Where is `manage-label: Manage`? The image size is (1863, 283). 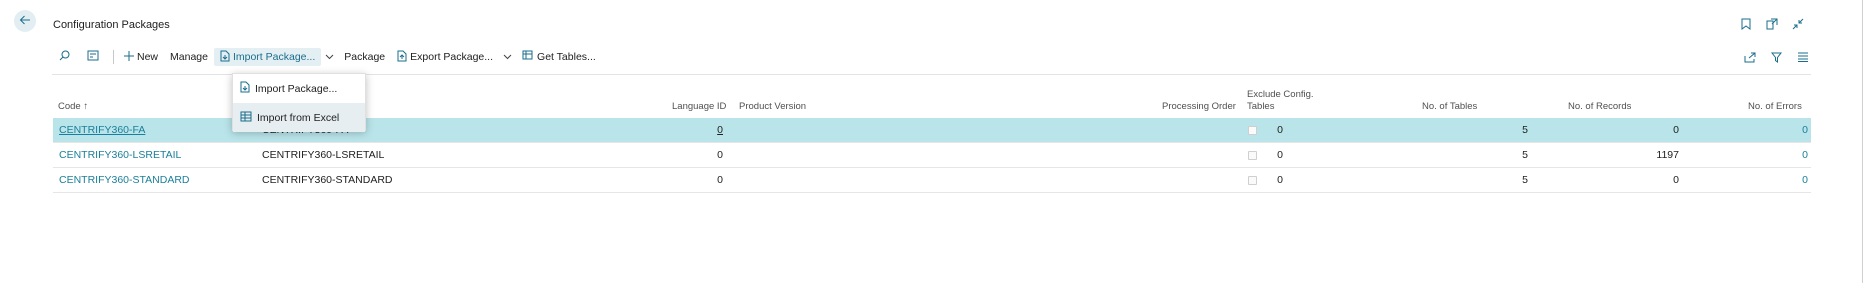
manage-label: Manage is located at coordinates (189, 57).